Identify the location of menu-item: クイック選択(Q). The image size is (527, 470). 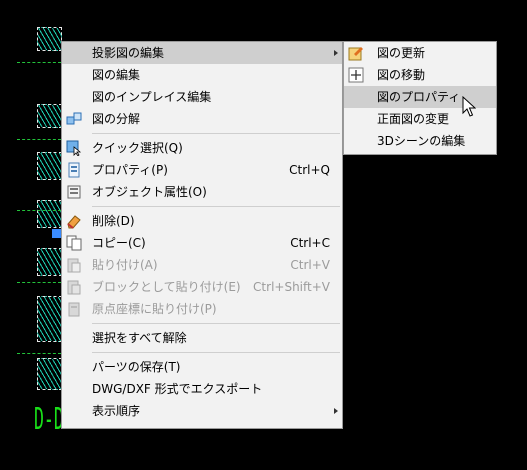
(202, 148).